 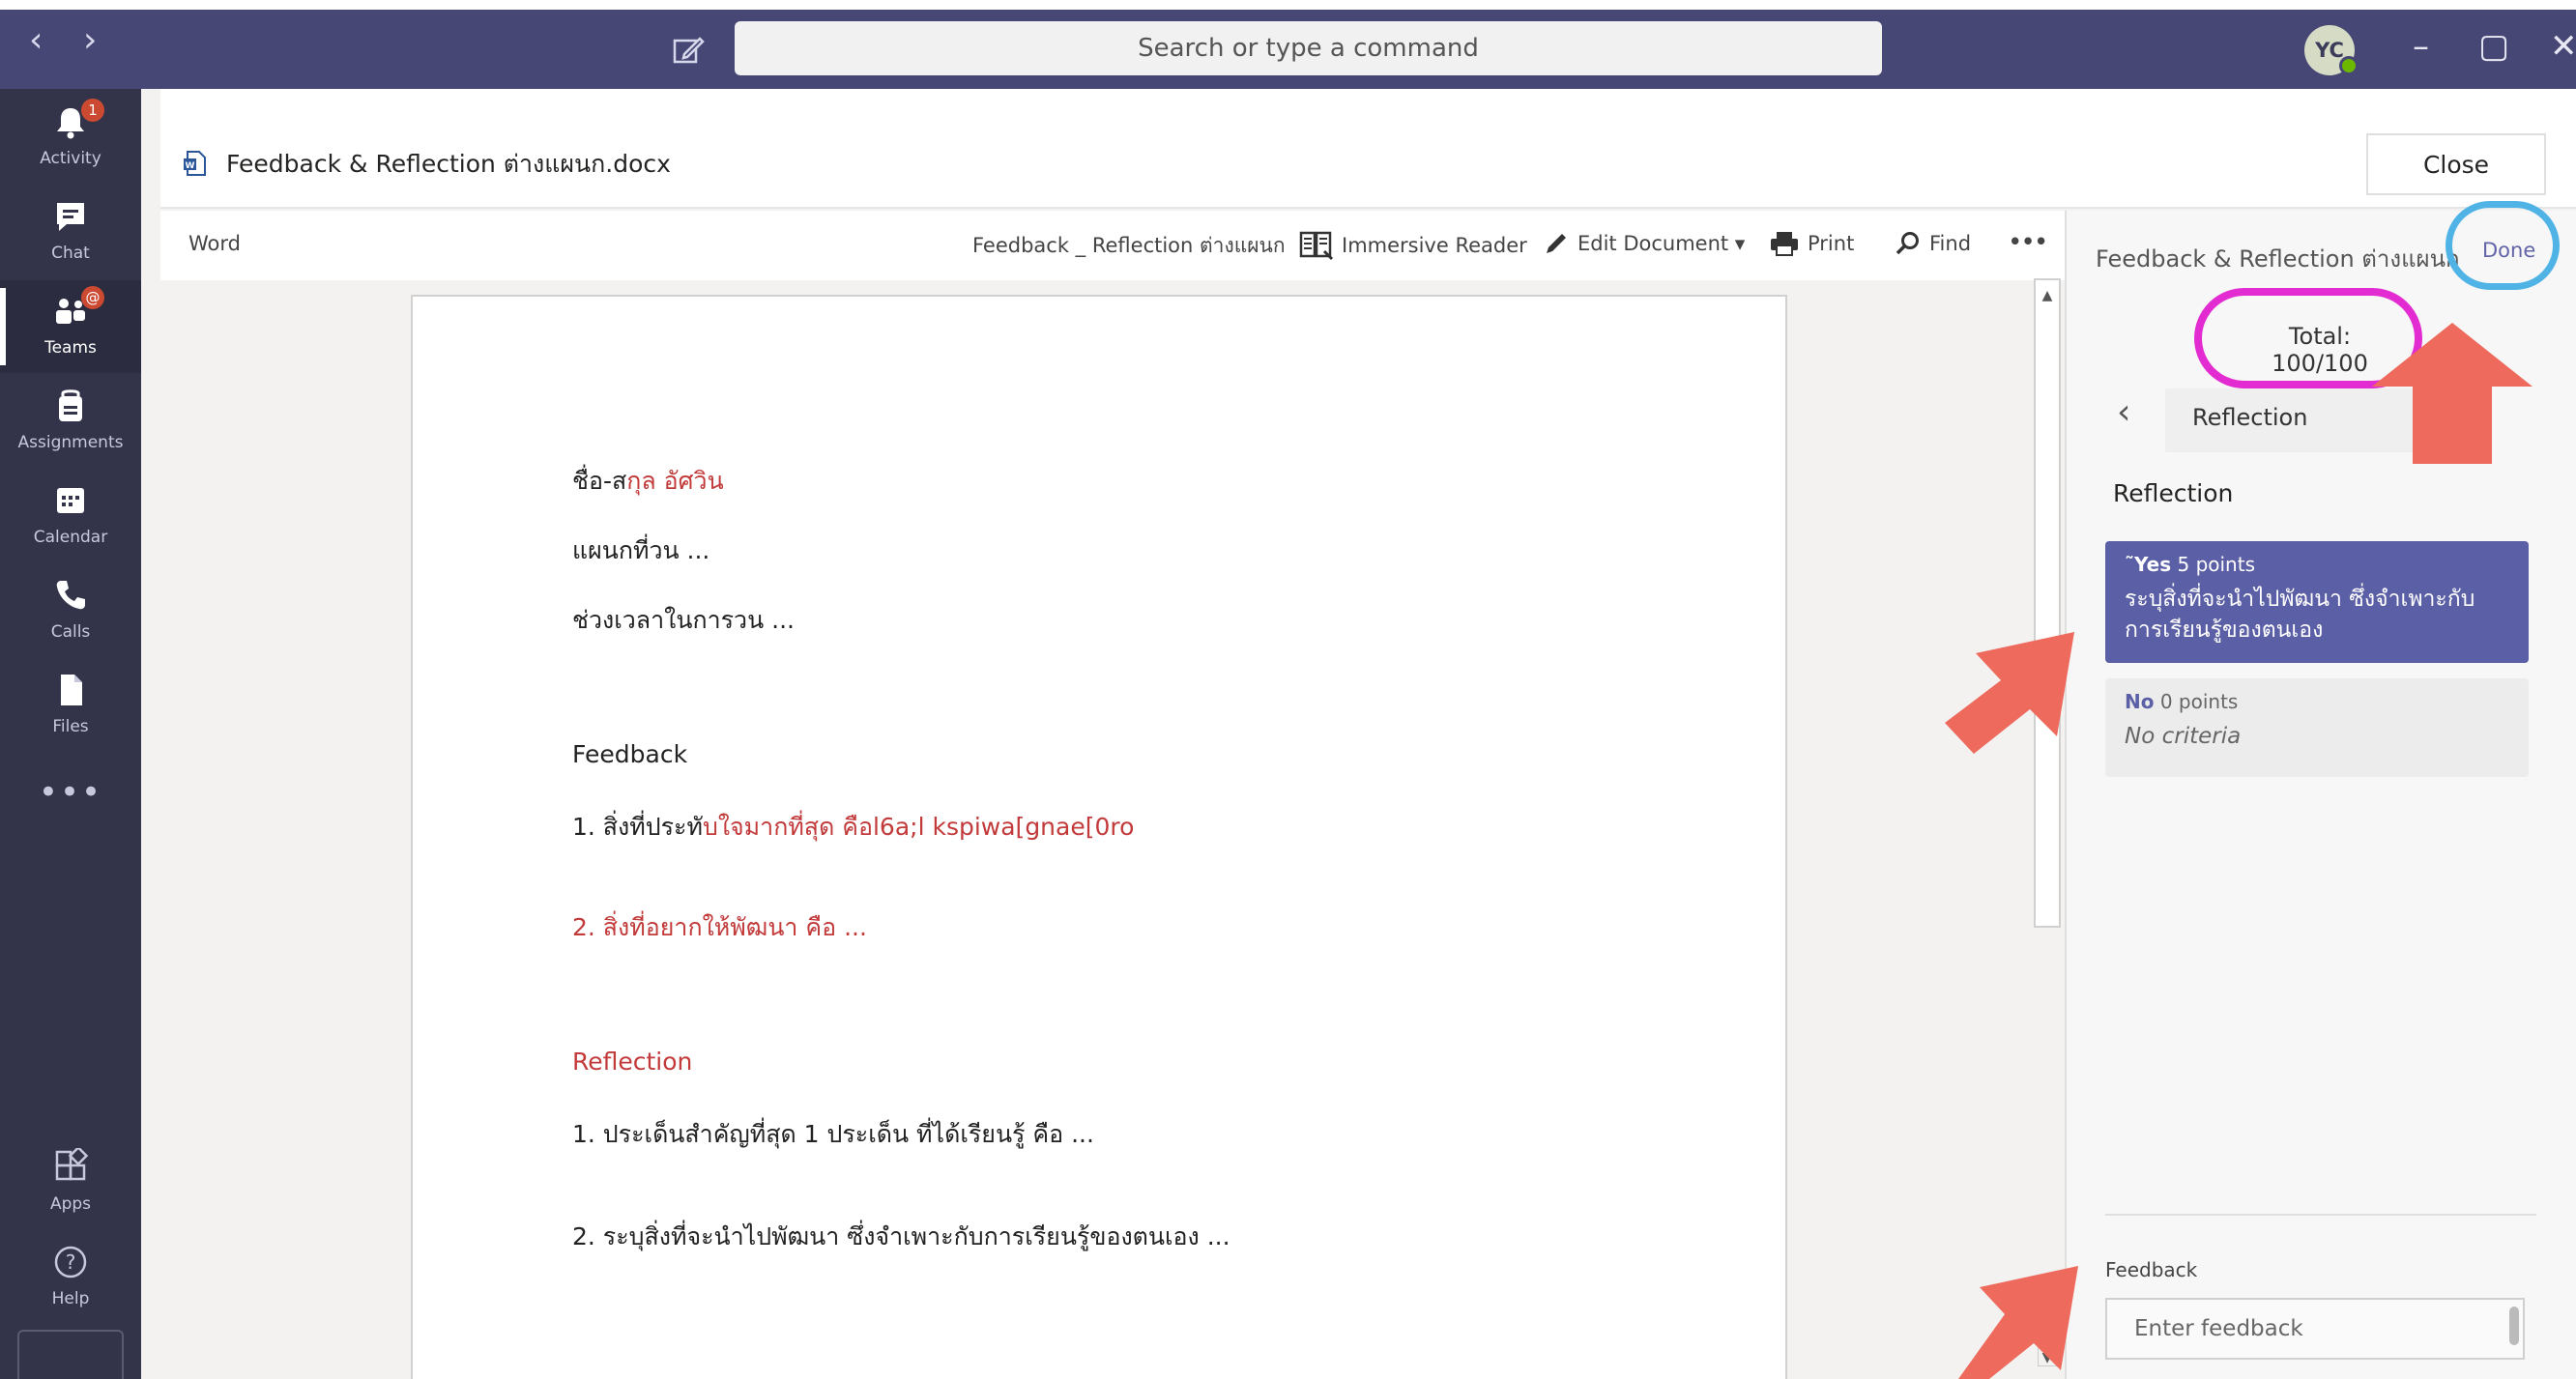 I want to click on find-button: Find, so click(x=1933, y=244).